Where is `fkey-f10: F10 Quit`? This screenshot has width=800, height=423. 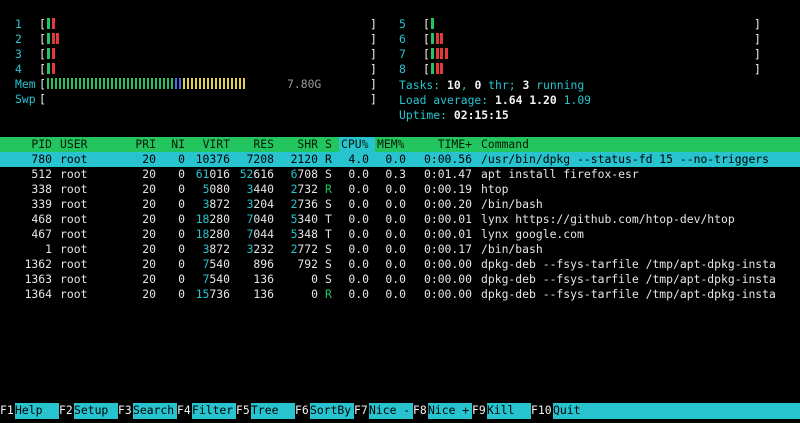 fkey-f10: F10 Quit is located at coordinates (665, 411).